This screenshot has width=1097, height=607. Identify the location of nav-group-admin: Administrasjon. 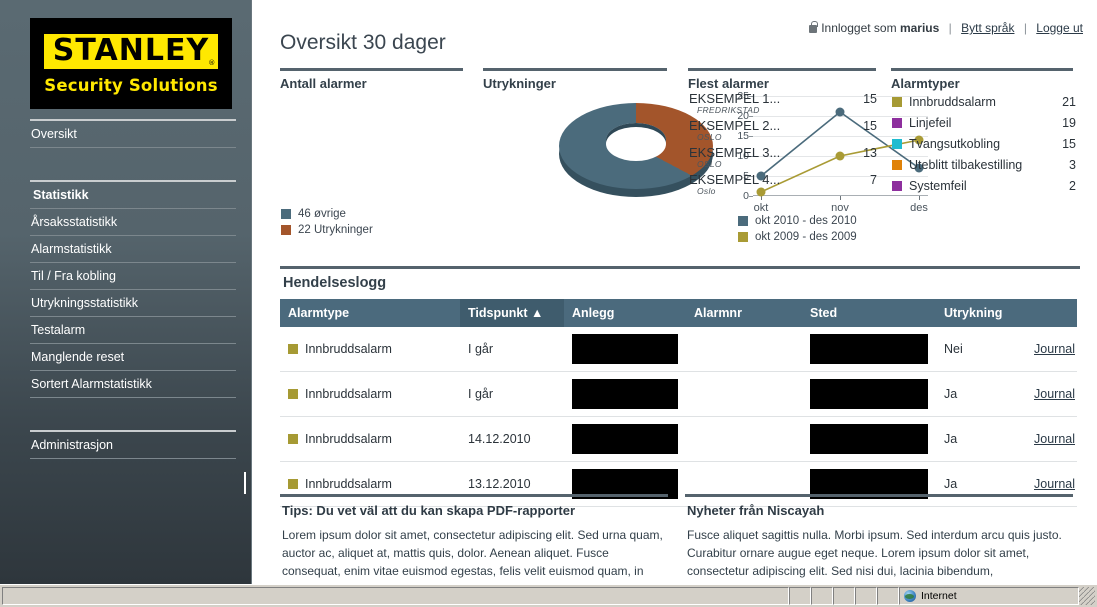
(133, 444).